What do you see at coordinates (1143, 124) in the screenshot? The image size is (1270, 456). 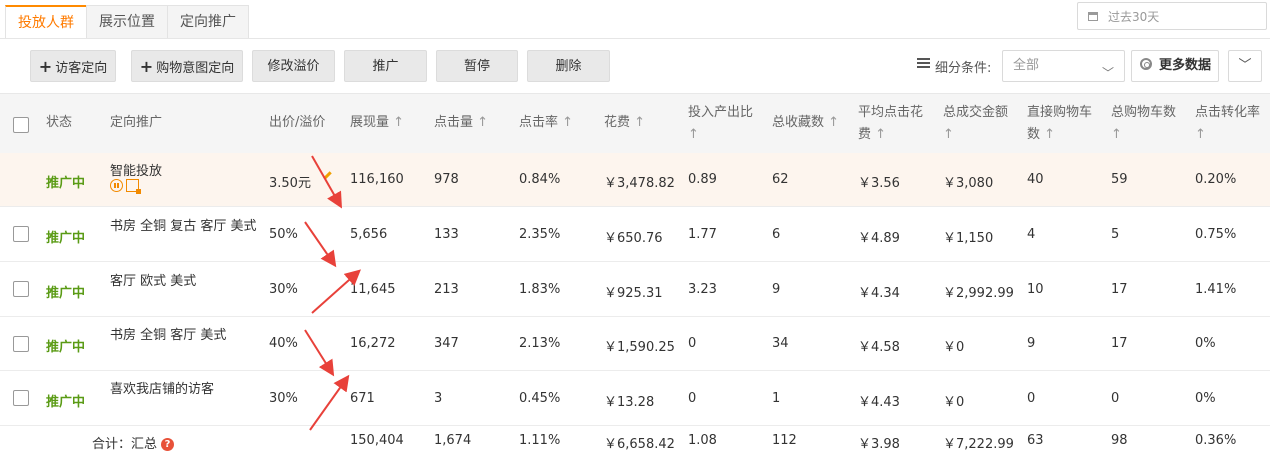 I see `col-total-cart: 总购物车数 ↑` at bounding box center [1143, 124].